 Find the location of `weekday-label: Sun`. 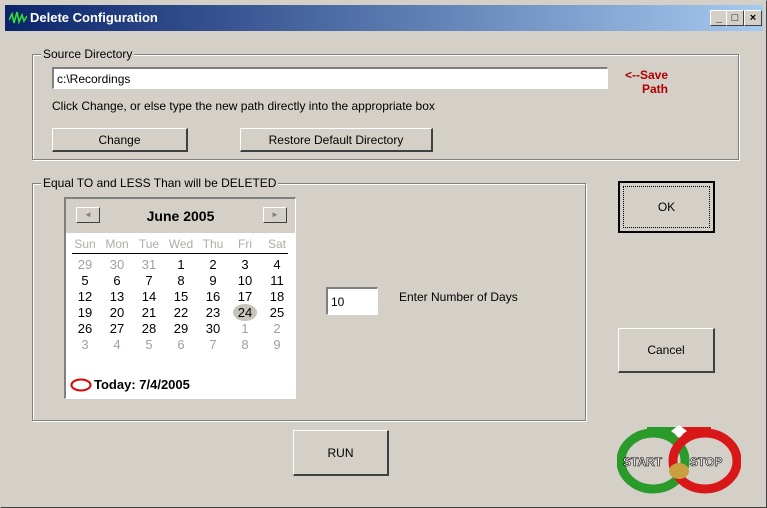

weekday-label: Sun is located at coordinates (85, 244).